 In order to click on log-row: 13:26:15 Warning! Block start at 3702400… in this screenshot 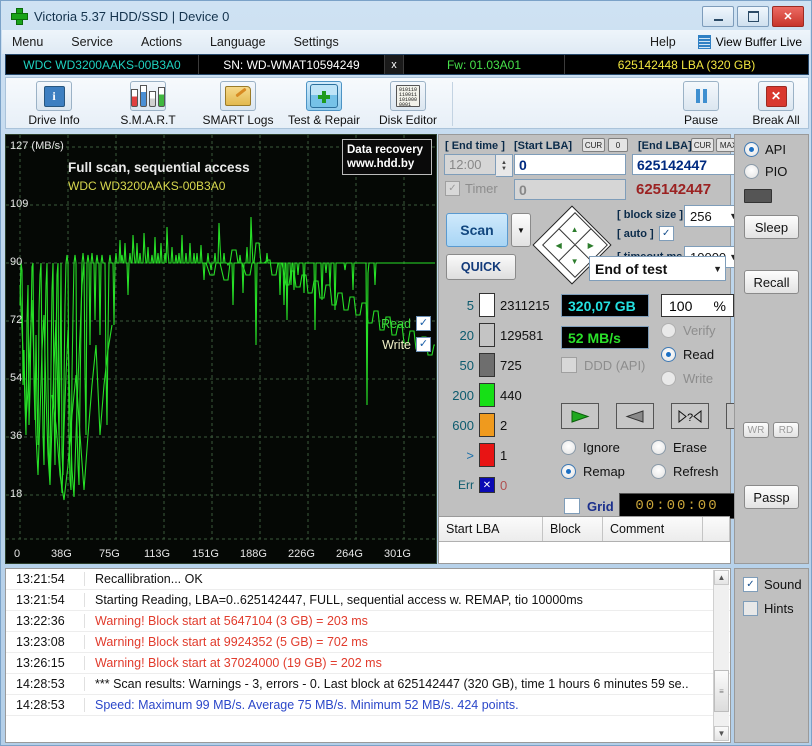, I will do `click(368, 663)`.